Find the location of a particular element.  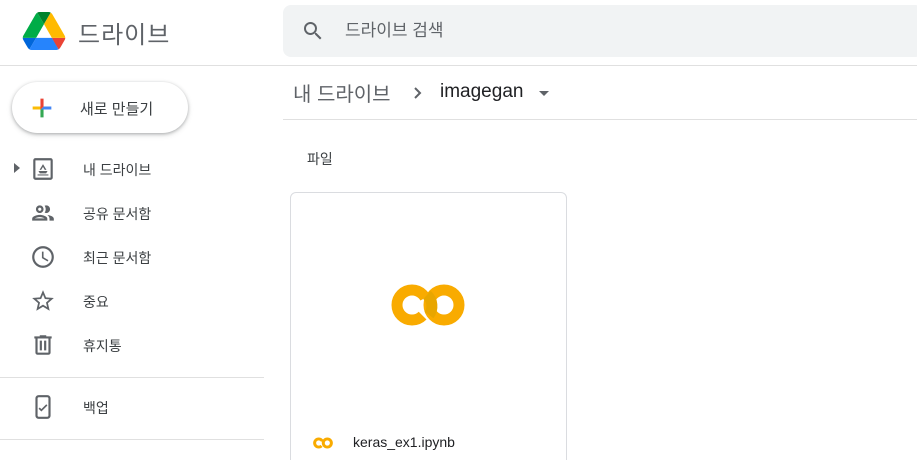

star-icon is located at coordinates (43, 300).